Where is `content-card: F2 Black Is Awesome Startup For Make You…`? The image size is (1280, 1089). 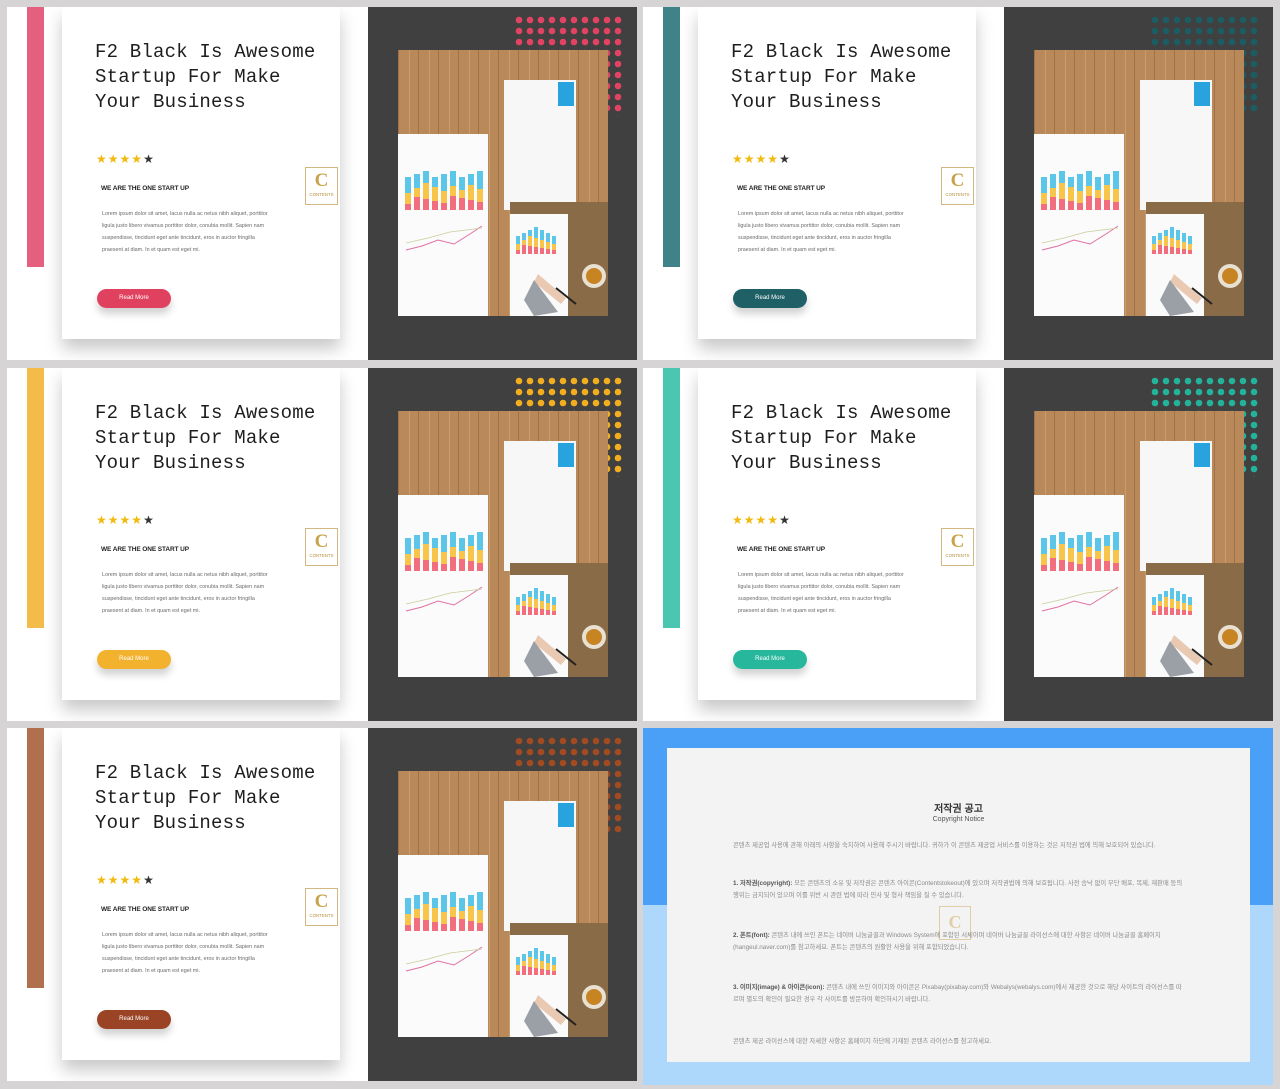 content-card: F2 Black Is Awesome Startup For Make You… is located at coordinates (201, 173).